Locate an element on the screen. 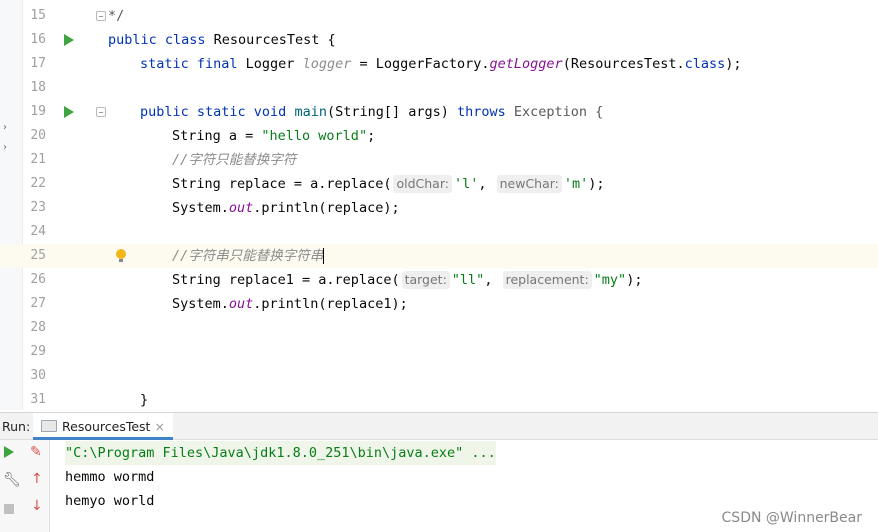 The height and width of the screenshot is (532, 878). code-token: //字符只能替换字符 is located at coordinates (234, 160).